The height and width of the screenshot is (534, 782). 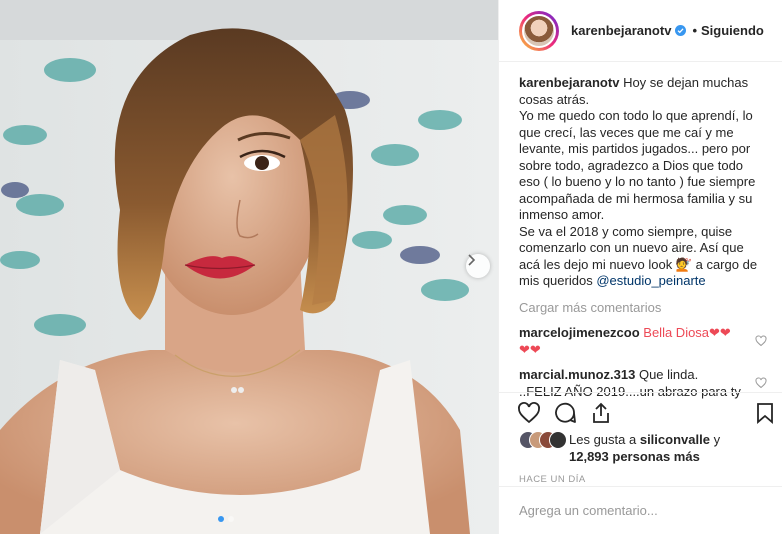 What do you see at coordinates (601, 413) in the screenshot?
I see `share-icon` at bounding box center [601, 413].